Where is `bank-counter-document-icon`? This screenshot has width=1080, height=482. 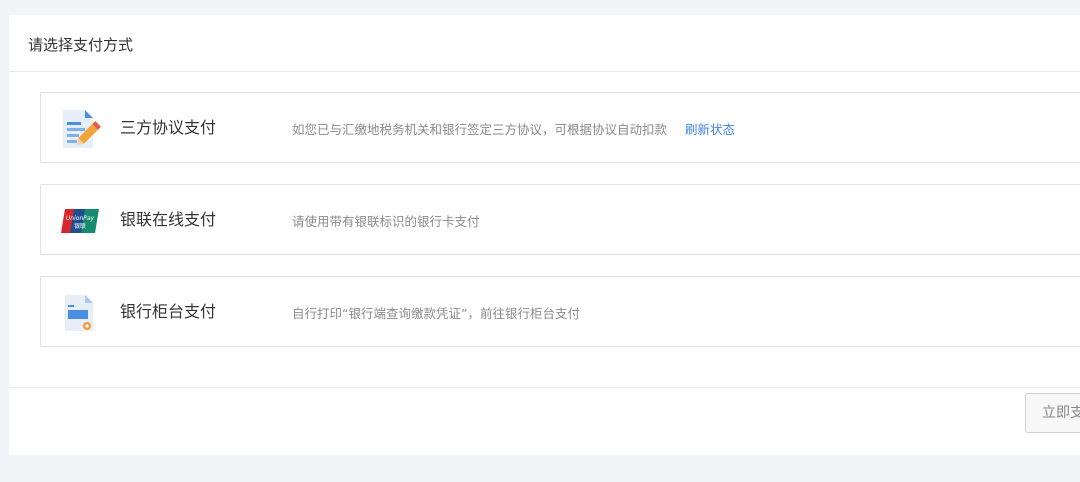
bank-counter-document-icon is located at coordinates (80, 313).